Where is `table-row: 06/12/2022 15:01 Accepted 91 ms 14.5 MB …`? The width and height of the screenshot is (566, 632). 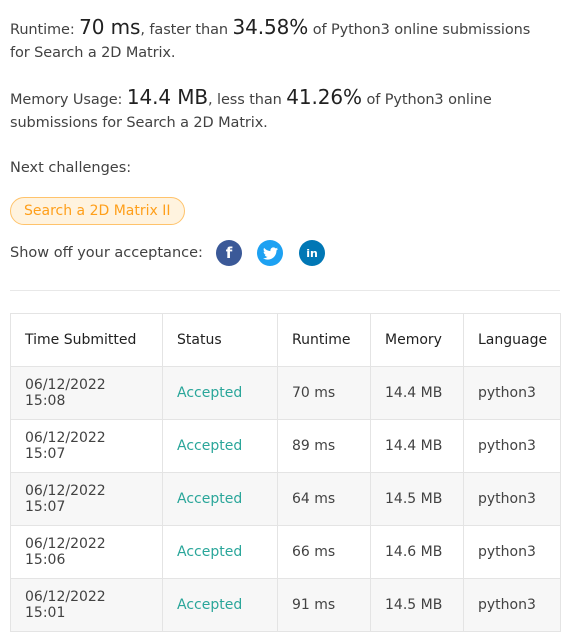
table-row: 06/12/2022 15:01 Accepted 91 ms 14.5 MB … is located at coordinates (285, 605).